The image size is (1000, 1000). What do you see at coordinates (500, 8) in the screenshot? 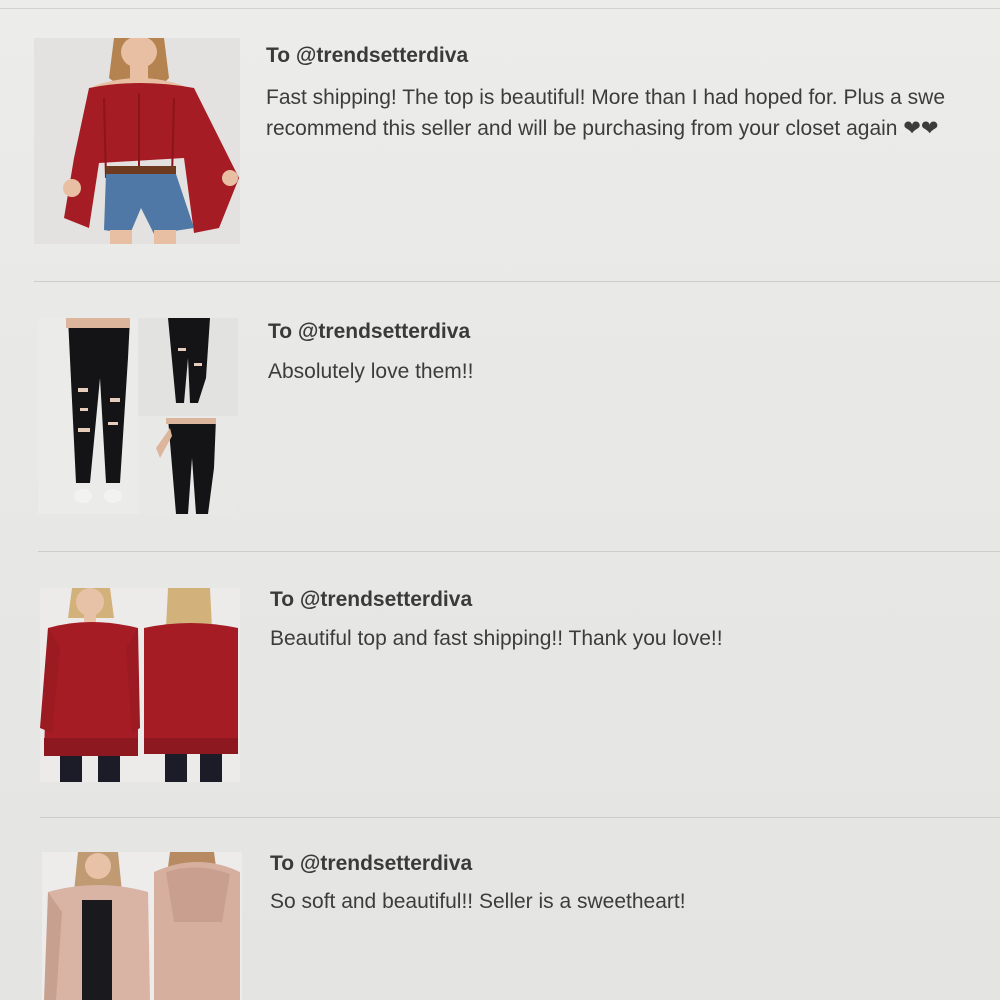
I see `top-divider` at bounding box center [500, 8].